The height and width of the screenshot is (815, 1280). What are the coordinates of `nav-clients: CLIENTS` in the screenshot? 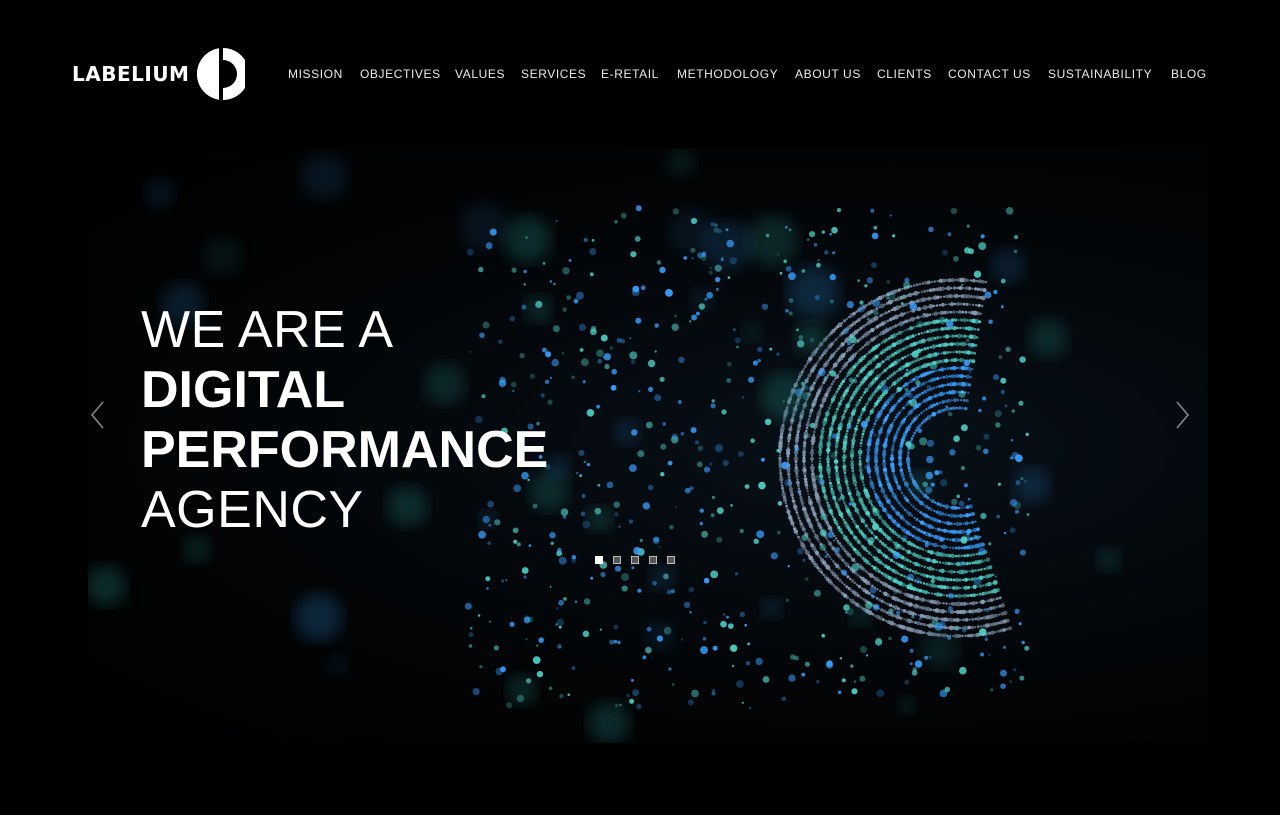 It's located at (904, 74).